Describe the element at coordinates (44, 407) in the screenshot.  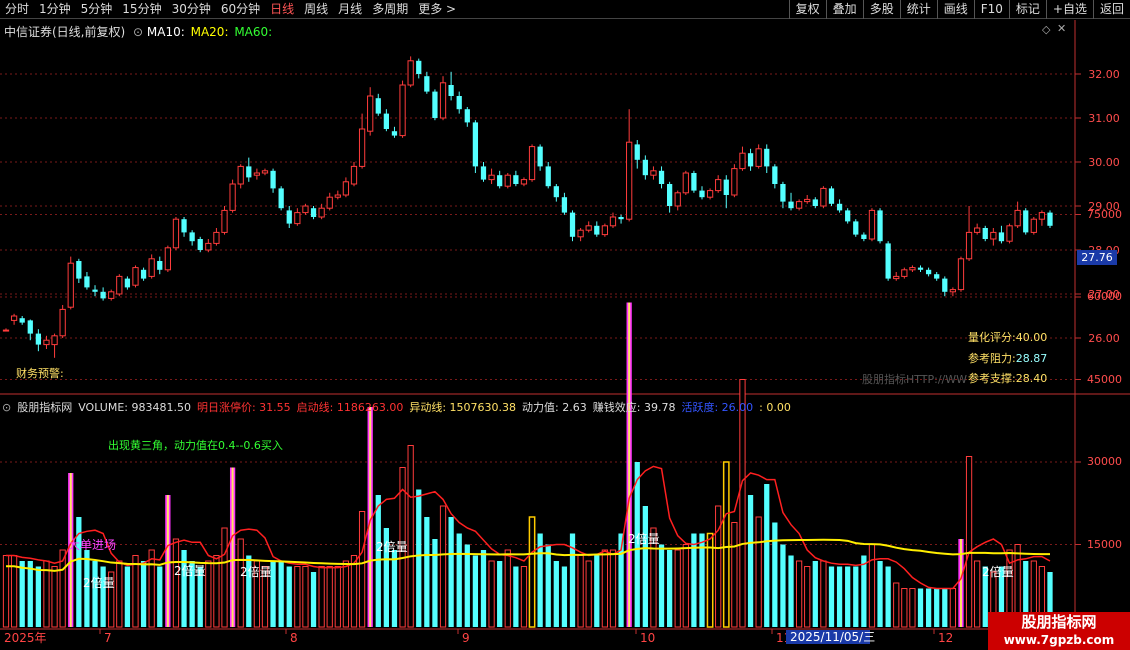
I see `indicator-name: 股朋指标网` at that location.